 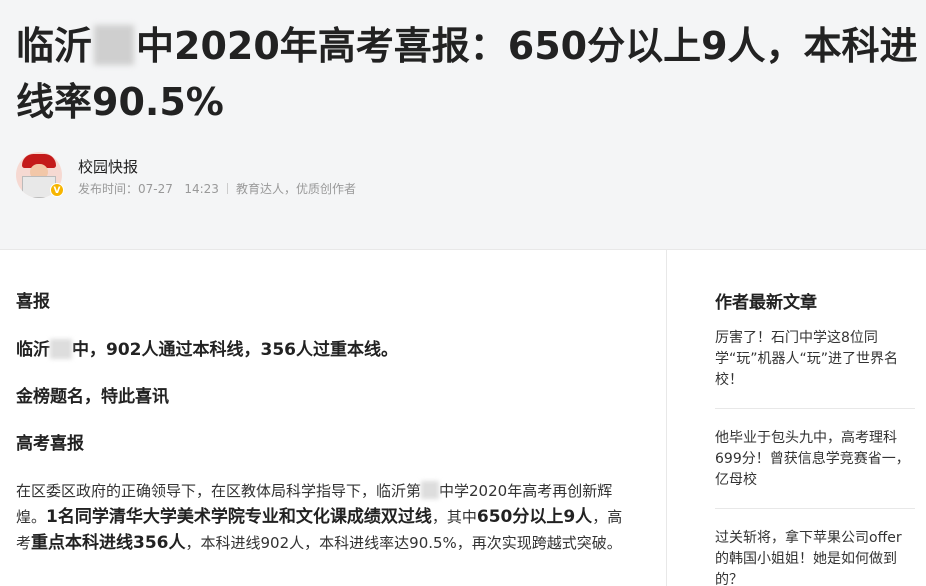 What do you see at coordinates (815, 459) in the screenshot?
I see `sidebar-article-link: 他毕业于包头九中，高考理科699分！曾获信息学竞赛省一，亿母校` at bounding box center [815, 459].